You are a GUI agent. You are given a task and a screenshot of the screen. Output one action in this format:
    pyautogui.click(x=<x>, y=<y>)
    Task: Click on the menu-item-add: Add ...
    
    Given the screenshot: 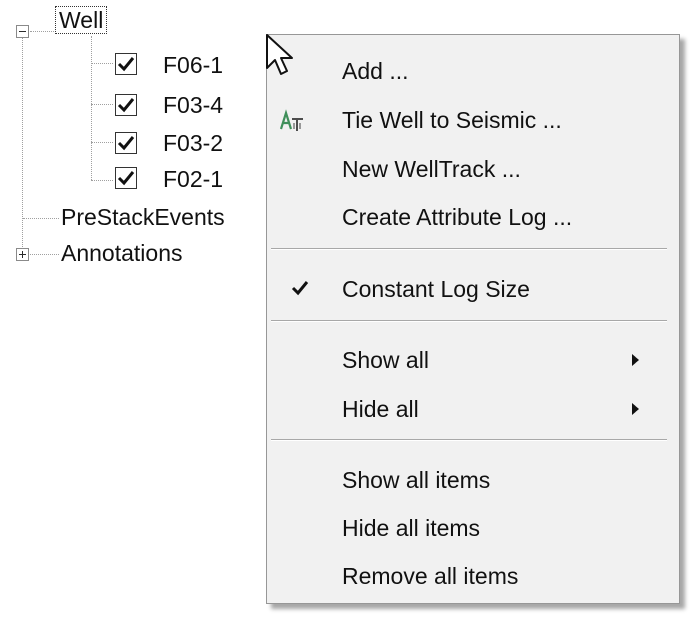 What is the action you would take?
    pyautogui.click(x=473, y=71)
    